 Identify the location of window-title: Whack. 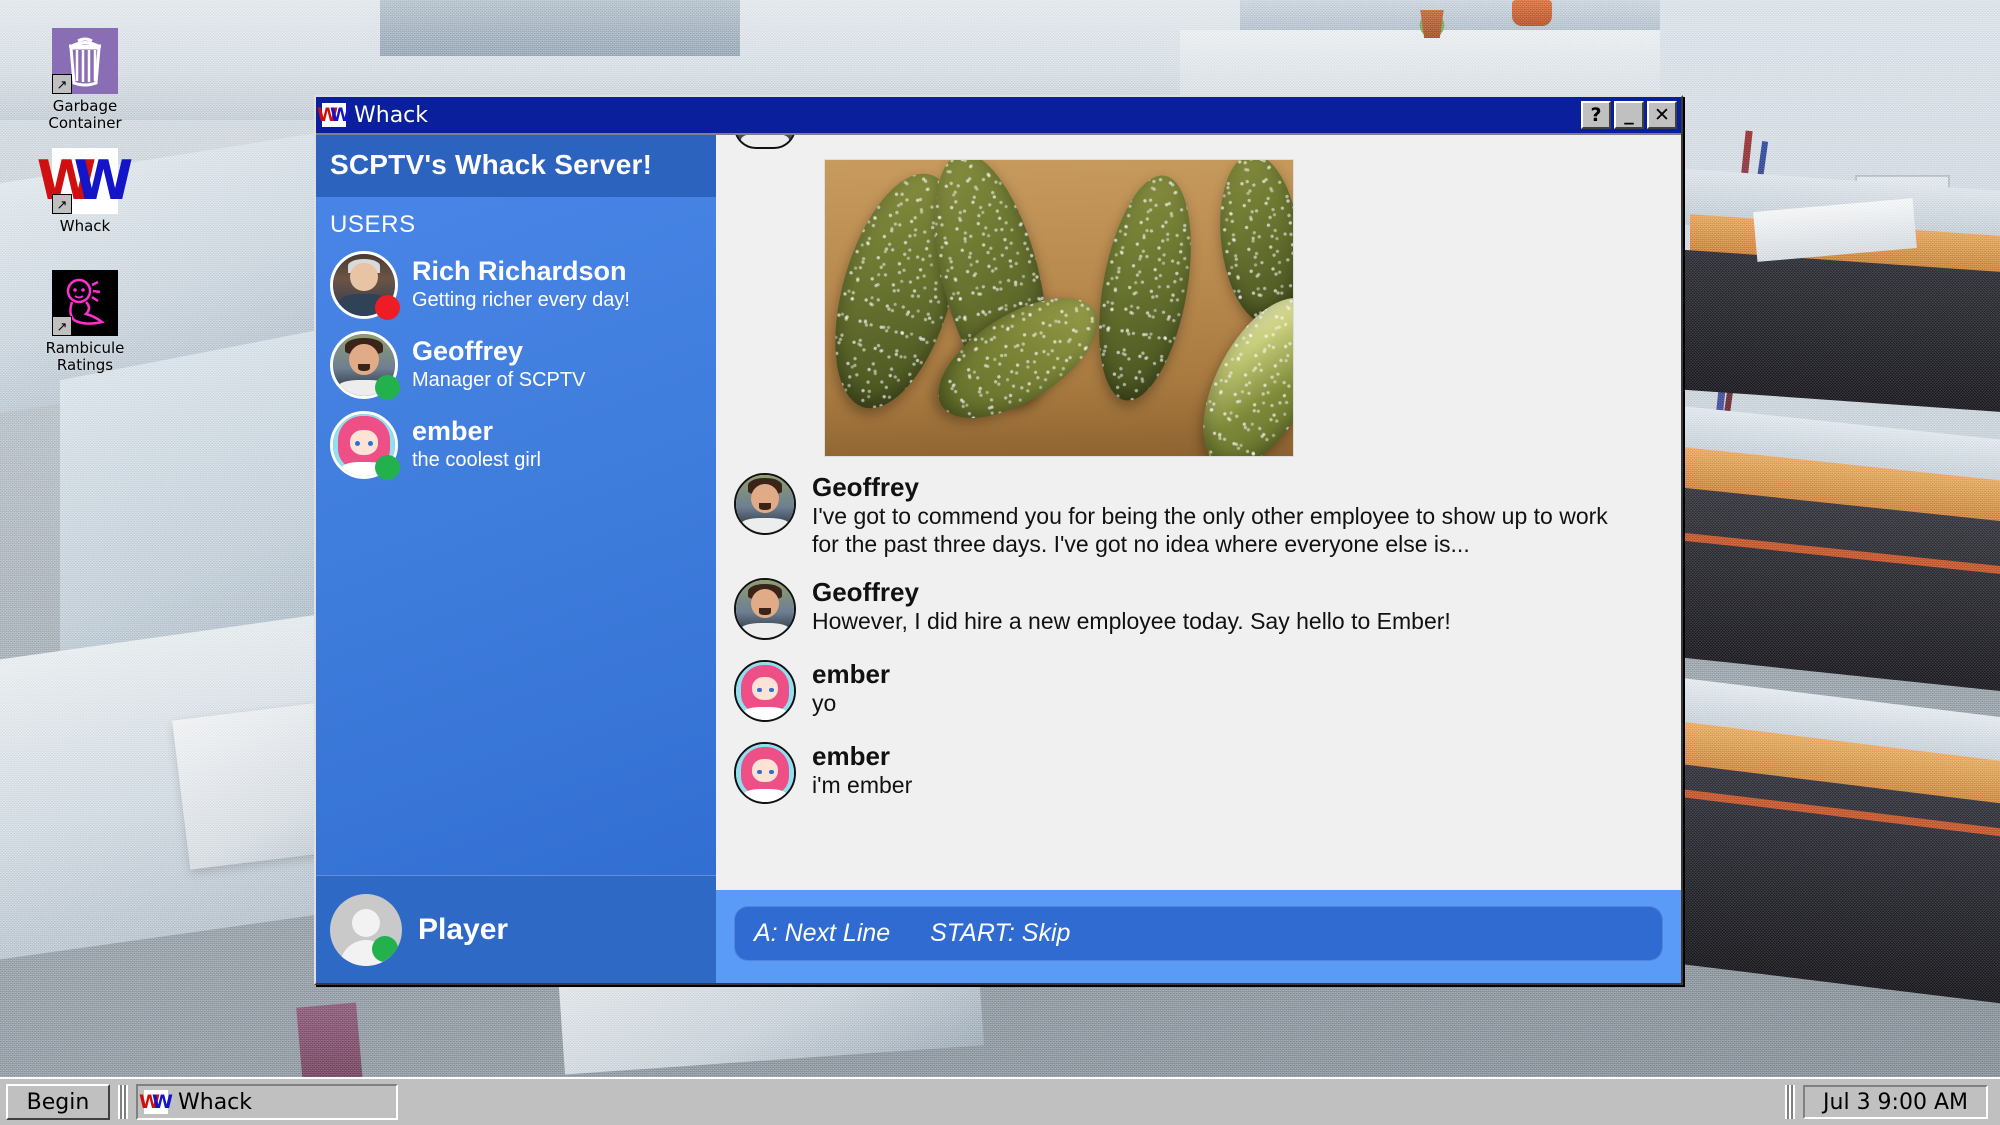
(391, 115).